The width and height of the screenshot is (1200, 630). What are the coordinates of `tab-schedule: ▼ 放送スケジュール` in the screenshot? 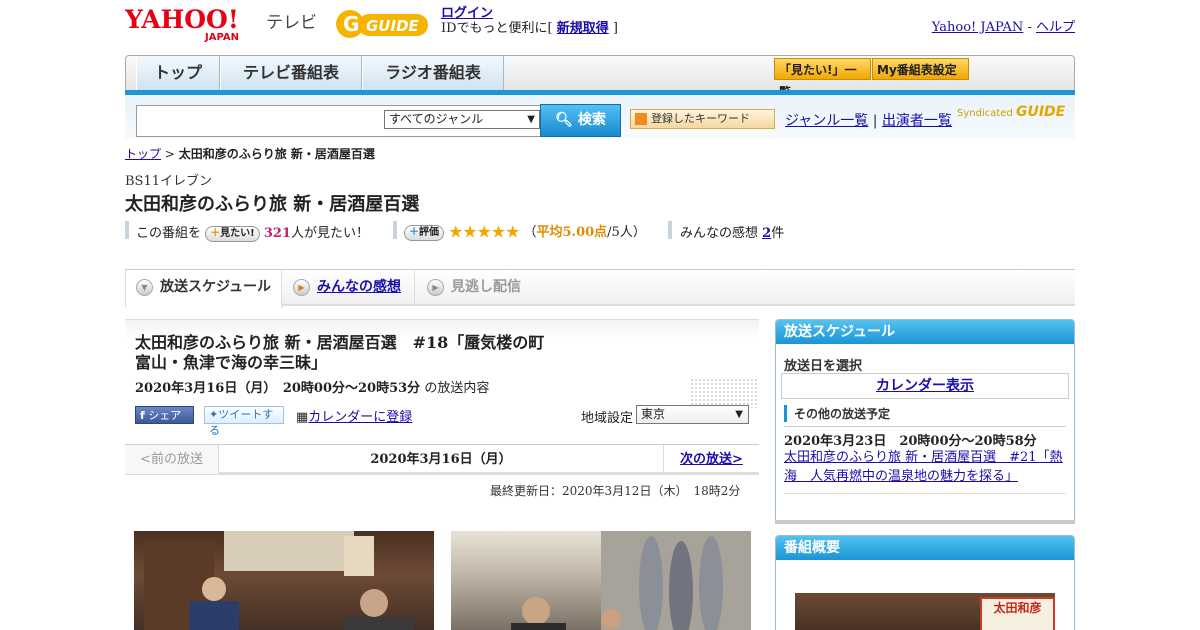 It's located at (203, 289).